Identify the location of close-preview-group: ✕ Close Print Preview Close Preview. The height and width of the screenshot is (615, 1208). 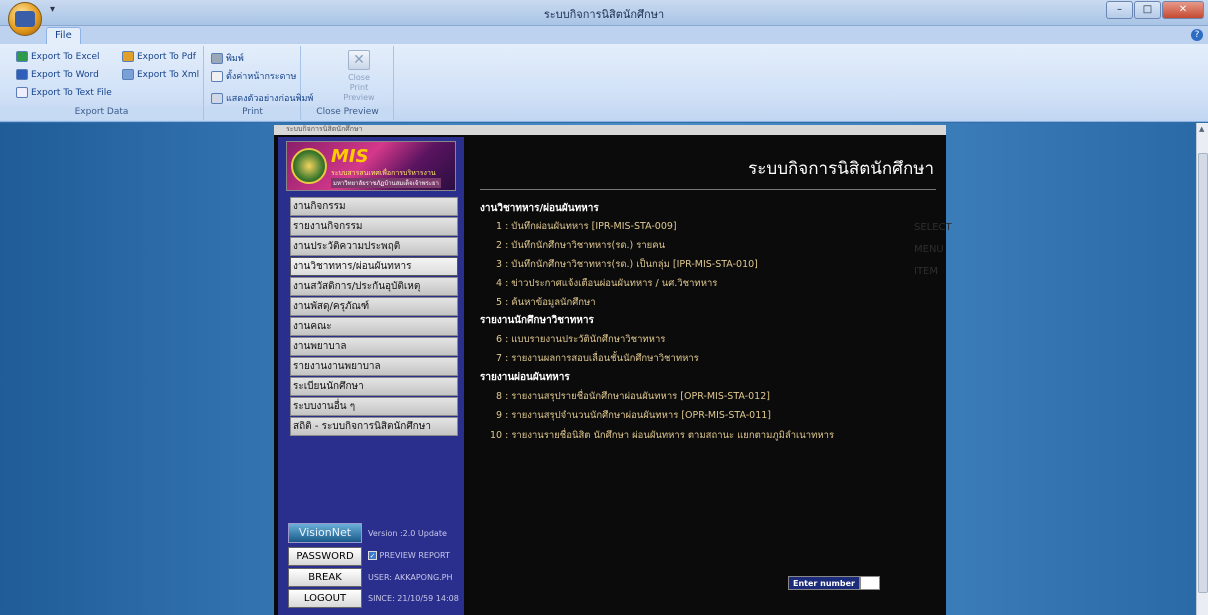
(348, 83).